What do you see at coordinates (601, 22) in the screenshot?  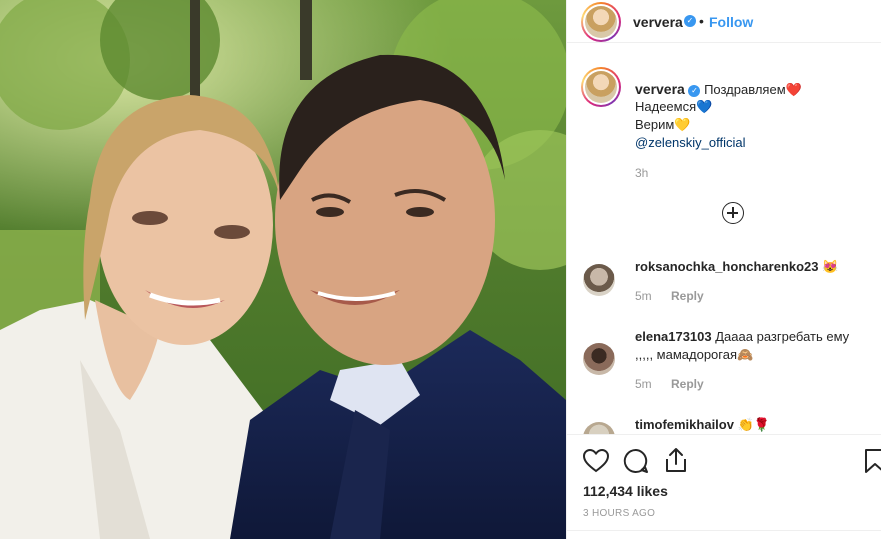 I see `author-avatar` at bounding box center [601, 22].